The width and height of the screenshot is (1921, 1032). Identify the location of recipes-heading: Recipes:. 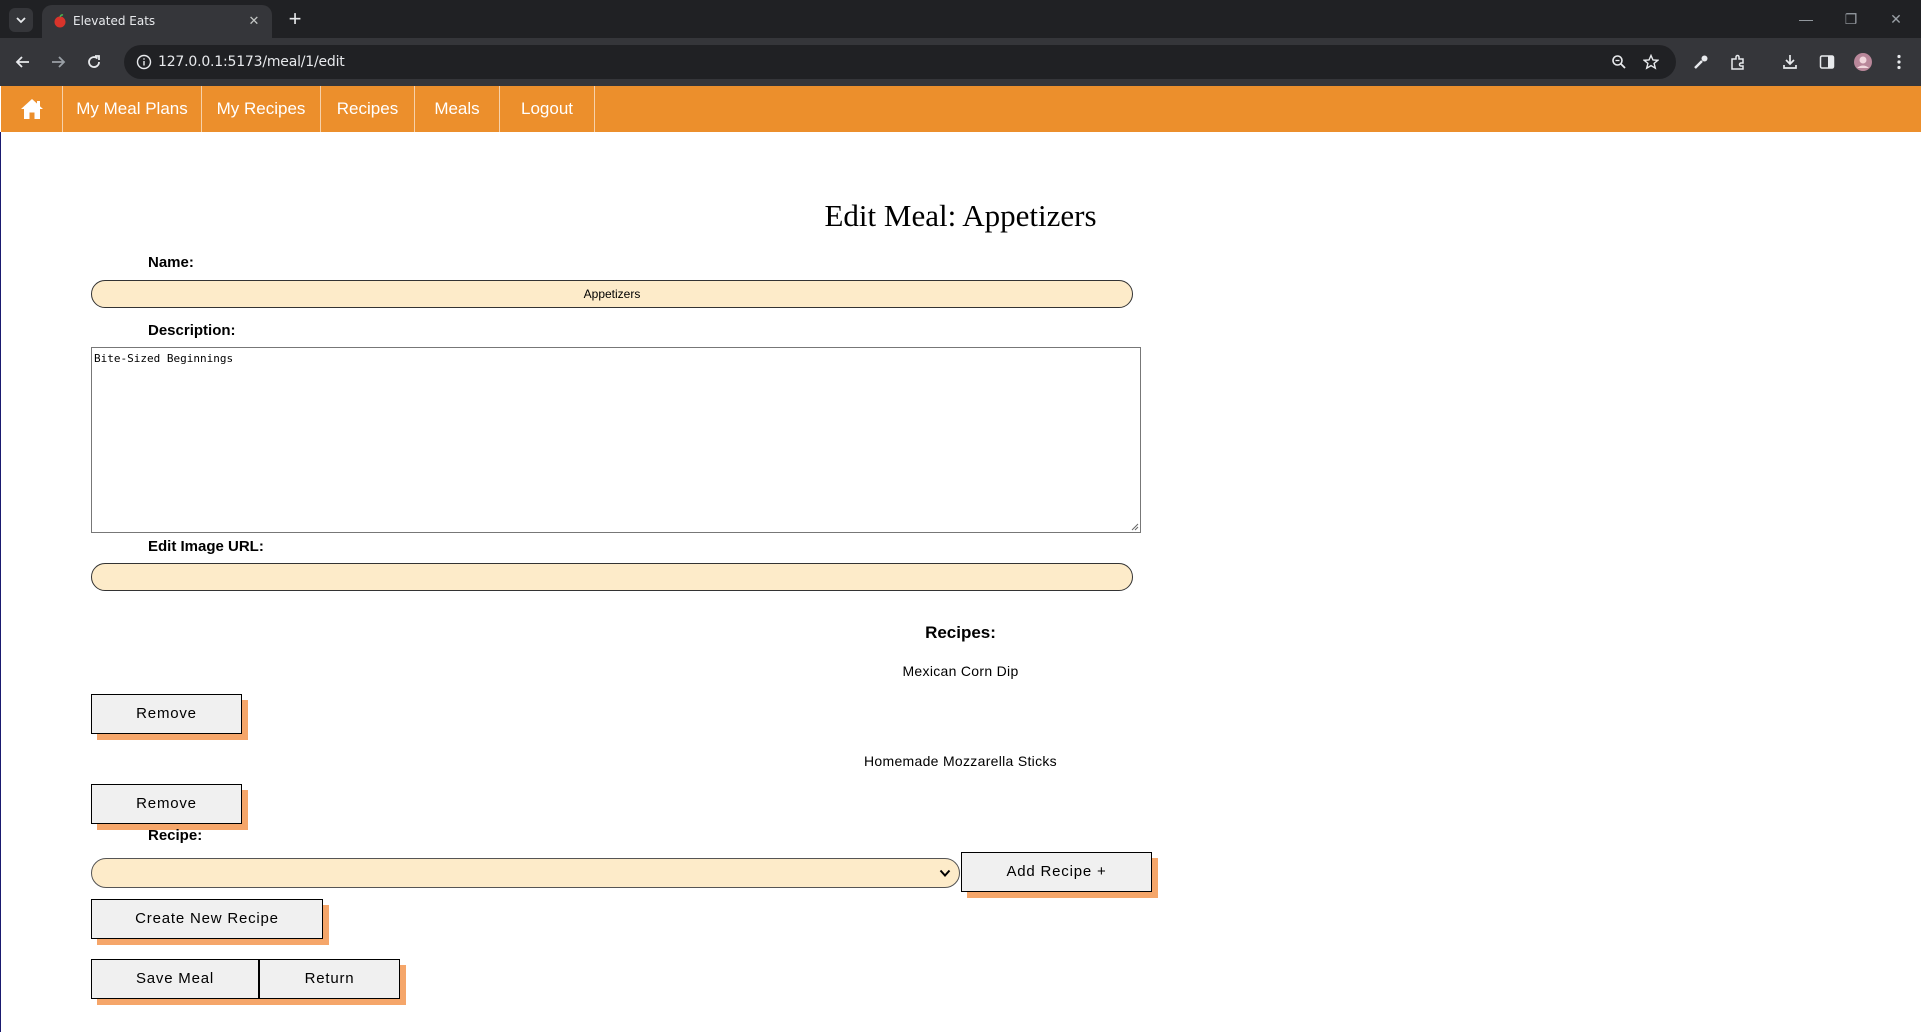
(960, 633).